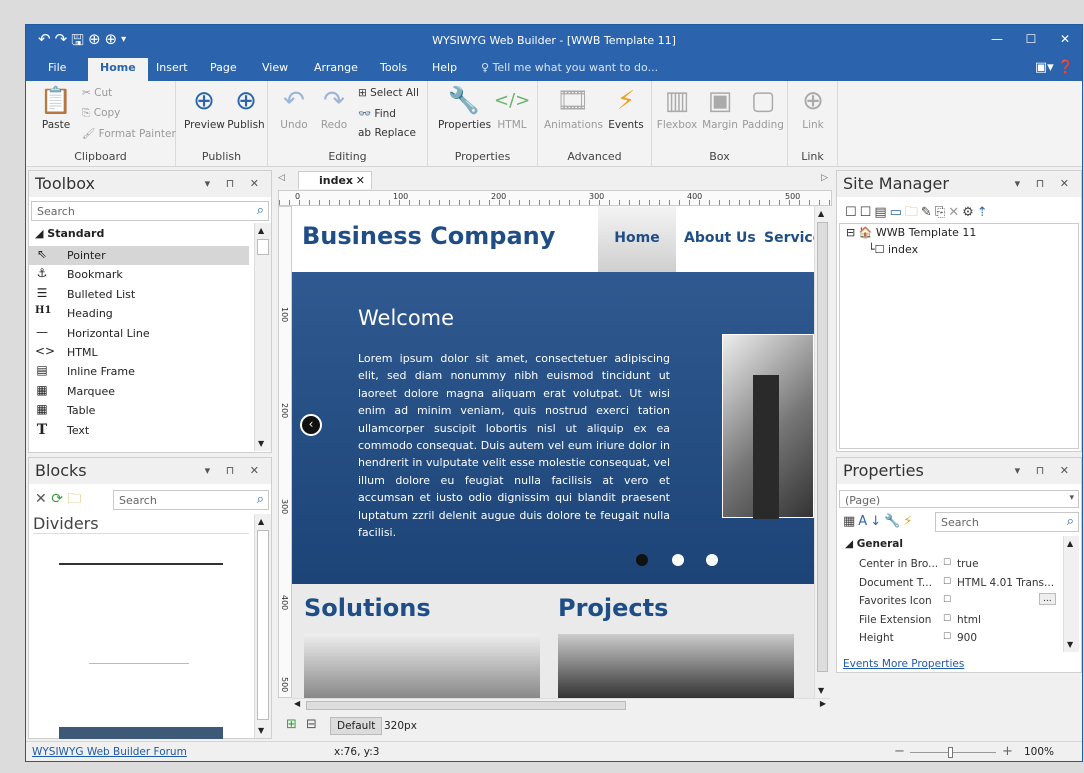  What do you see at coordinates (928, 212) in the screenshot?
I see `edit-page-icon: ✎` at bounding box center [928, 212].